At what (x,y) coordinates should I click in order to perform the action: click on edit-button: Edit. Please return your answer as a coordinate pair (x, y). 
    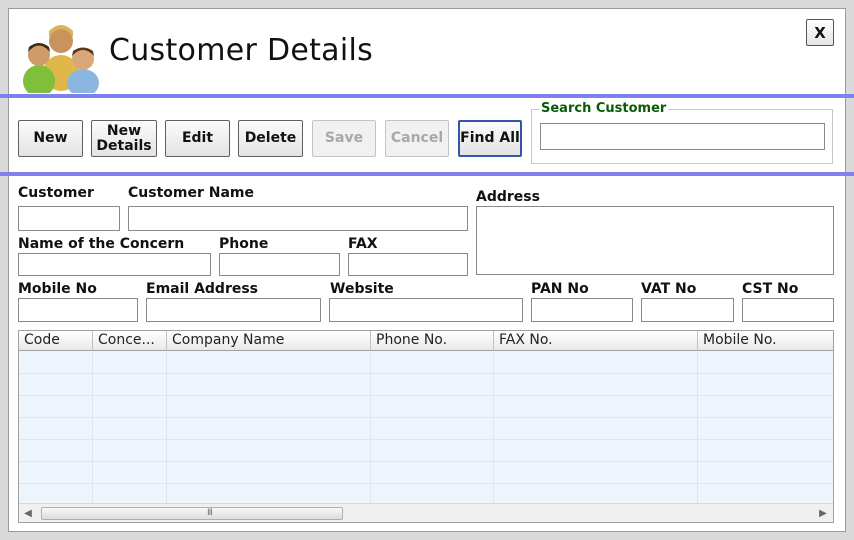
    Looking at the image, I should click on (197, 138).